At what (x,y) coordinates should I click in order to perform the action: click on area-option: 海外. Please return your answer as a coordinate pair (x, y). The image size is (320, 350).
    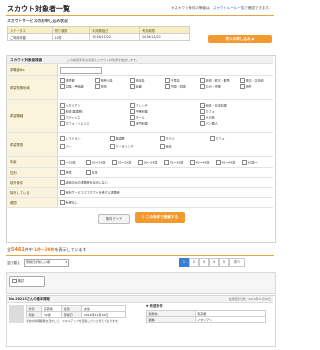
    Looking at the image, I should click on (246, 86).